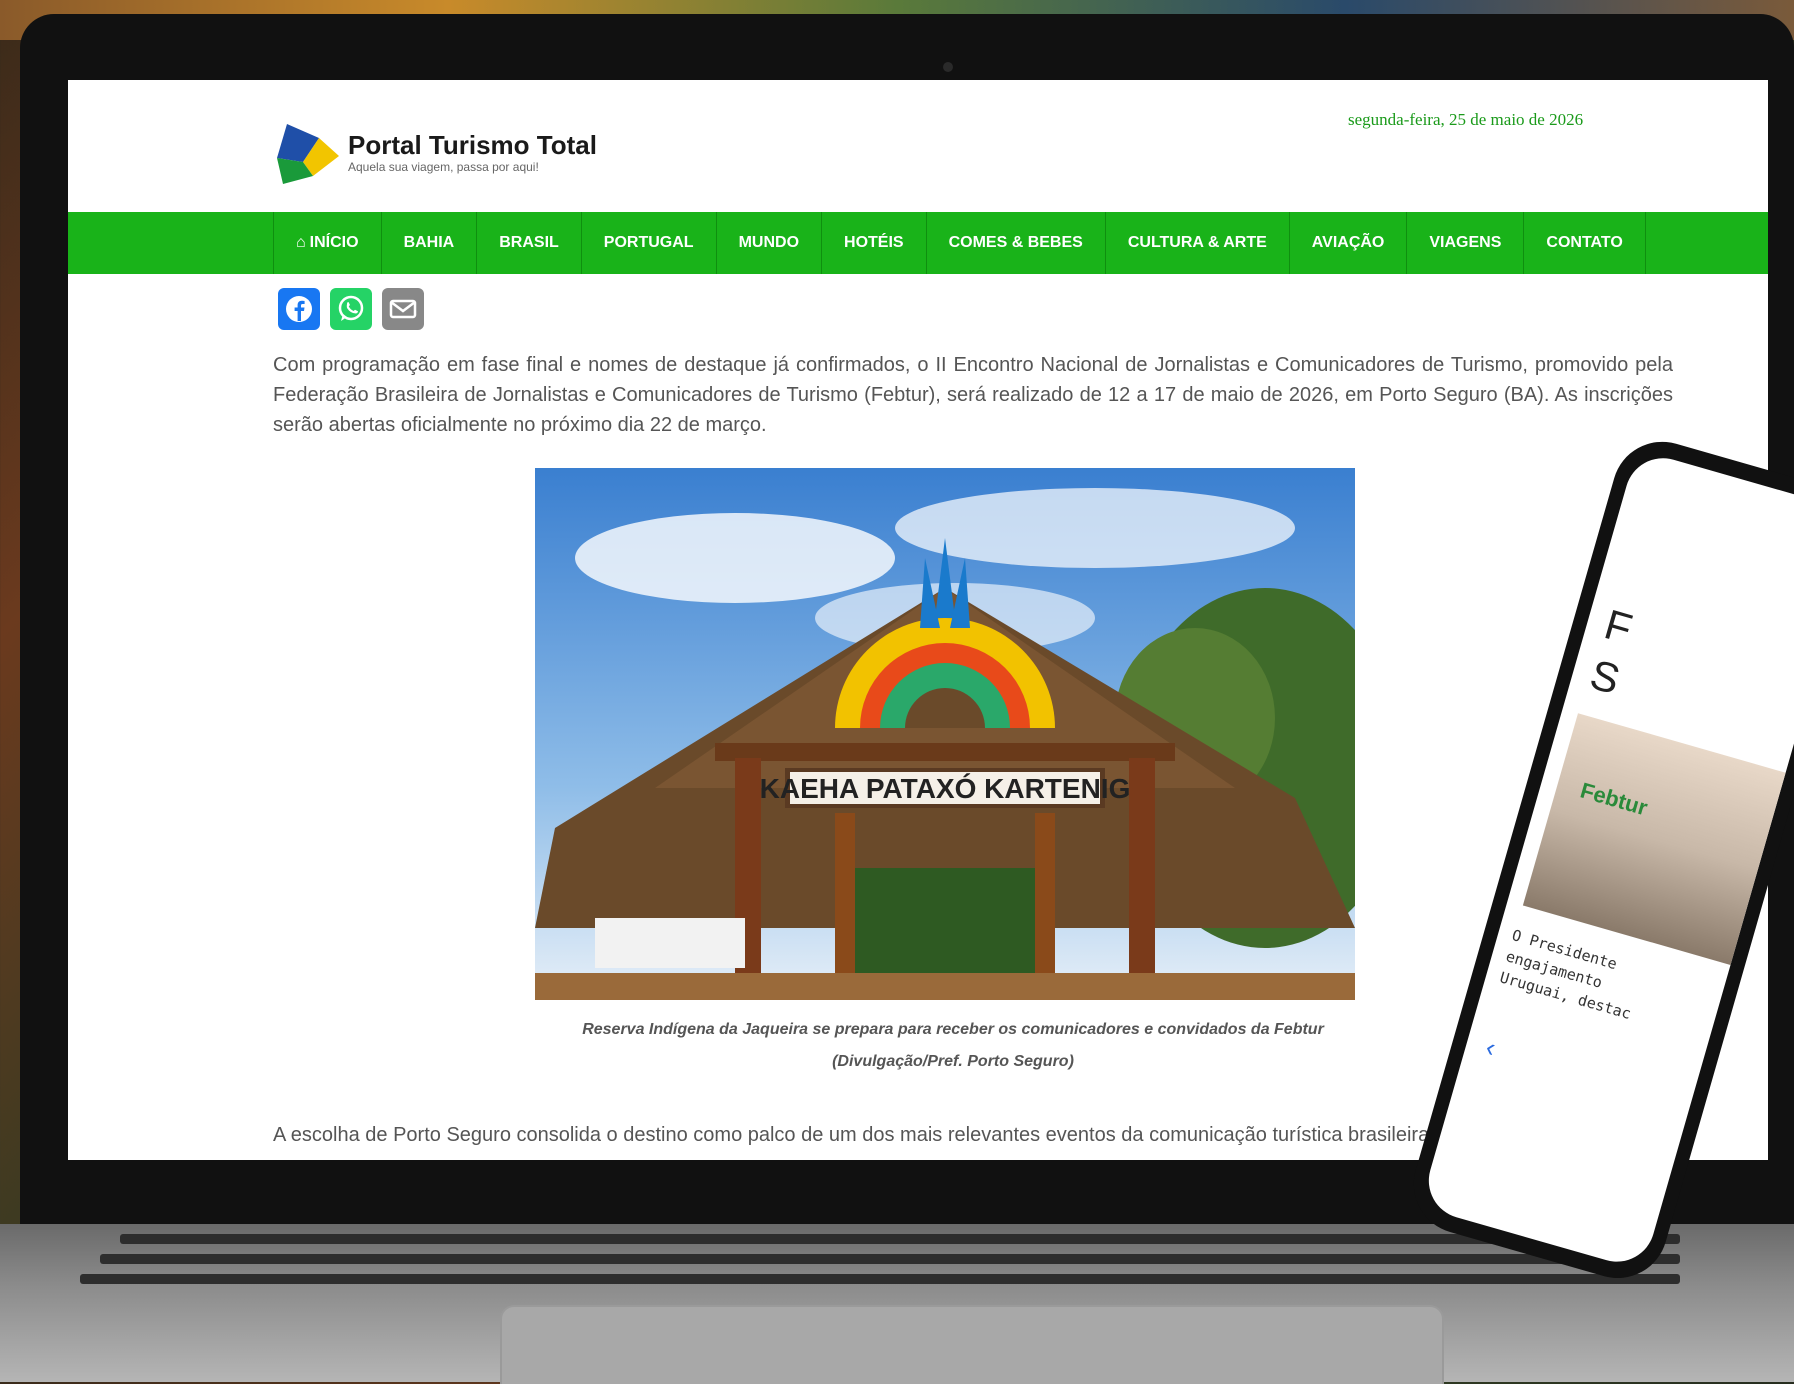 This screenshot has height=1384, width=1794. Describe the element at coordinates (1466, 119) in the screenshot. I see `current-date: segunda-feira, 25 de maio de 2026` at that location.